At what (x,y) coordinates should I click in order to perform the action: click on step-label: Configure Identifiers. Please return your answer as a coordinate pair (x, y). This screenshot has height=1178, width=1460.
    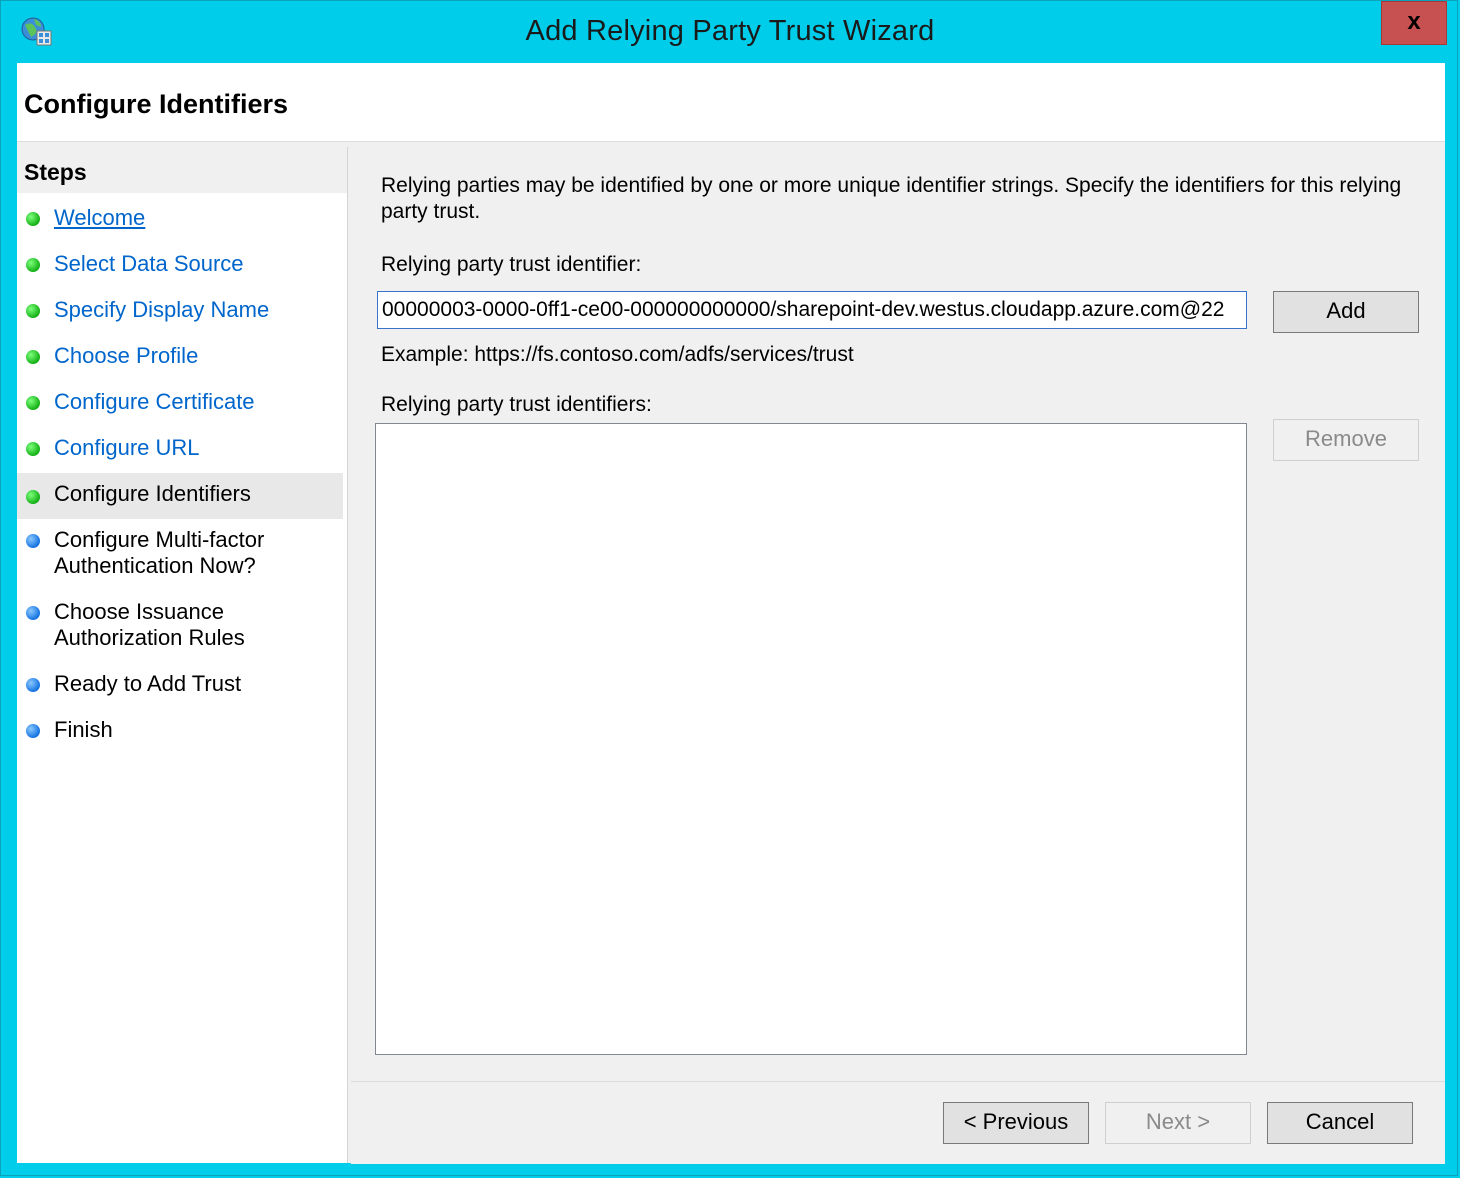
    Looking at the image, I should click on (152, 493).